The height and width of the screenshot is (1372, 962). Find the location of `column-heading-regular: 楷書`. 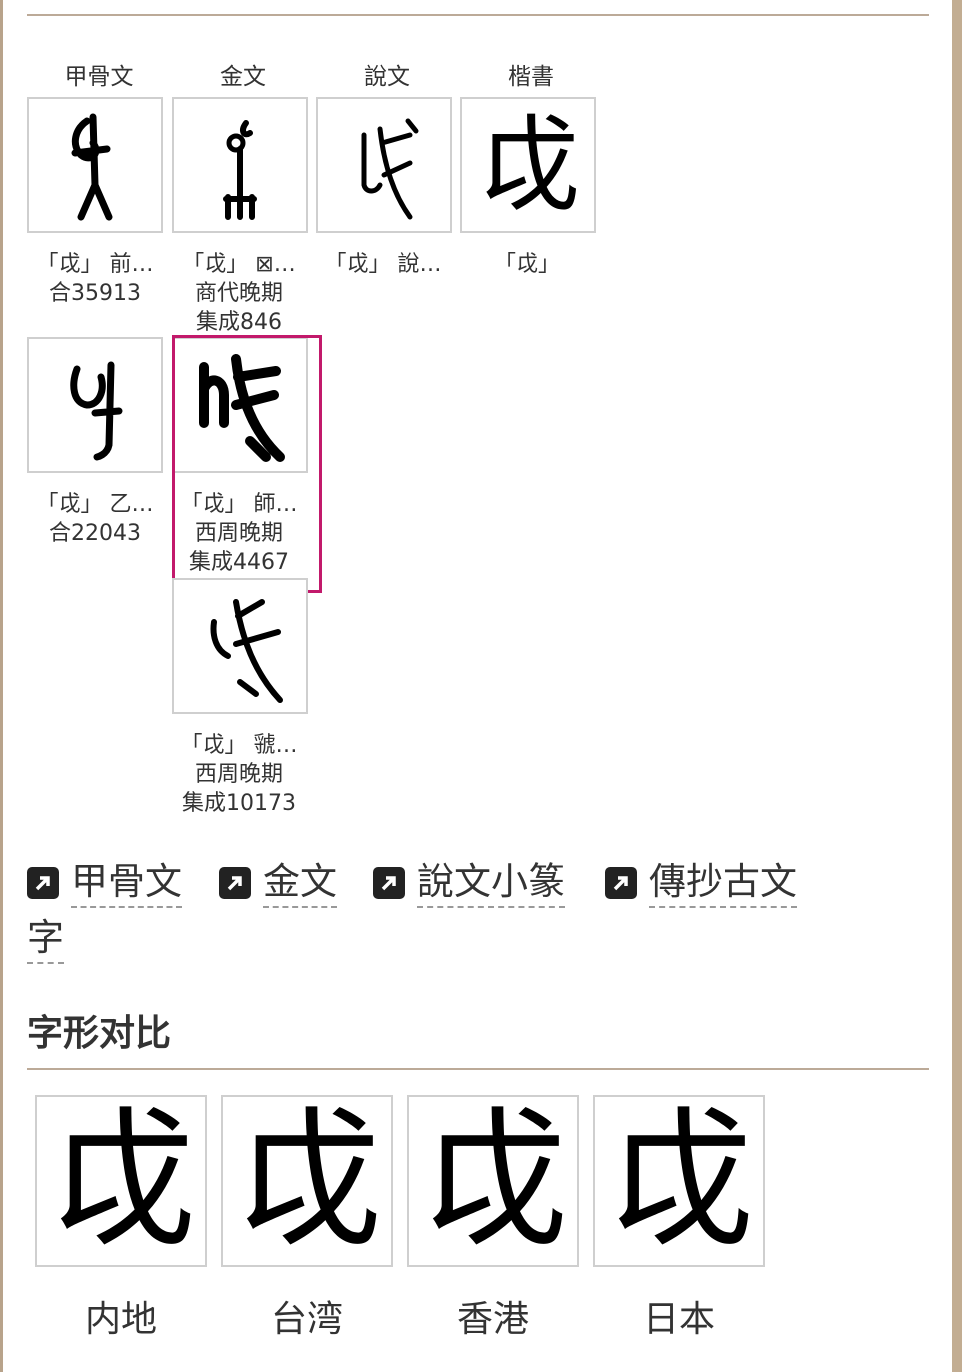

column-heading-regular: 楷書 is located at coordinates (531, 77).